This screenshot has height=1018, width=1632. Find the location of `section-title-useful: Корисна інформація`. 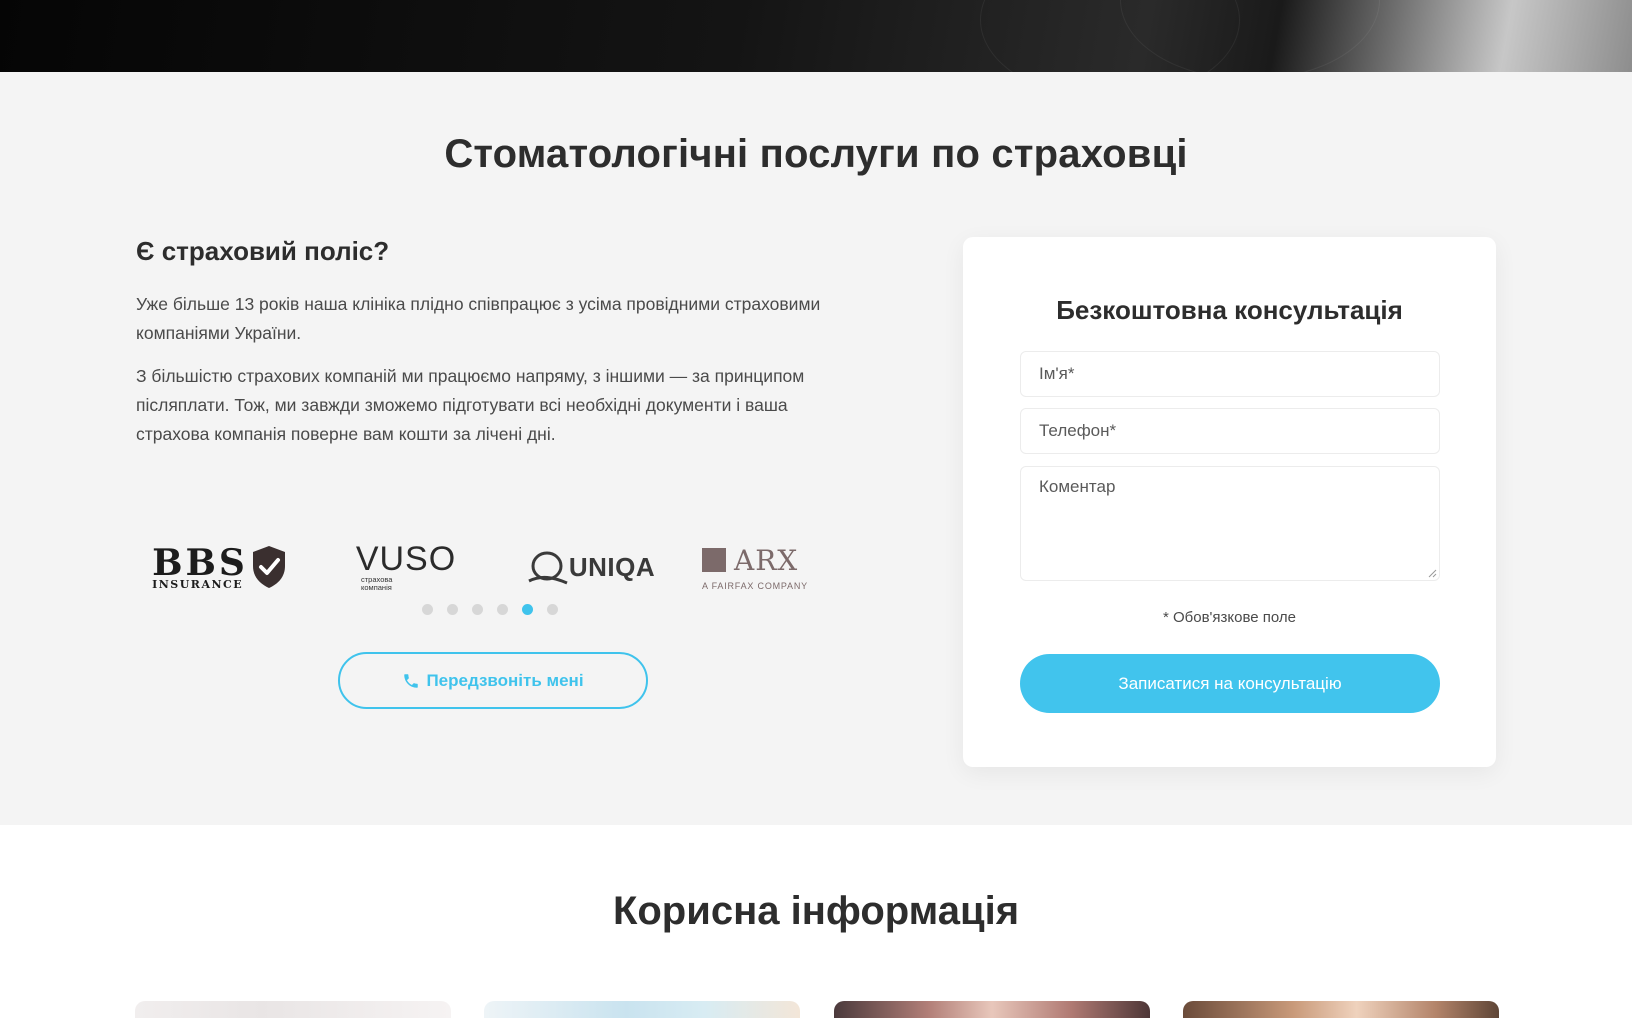

section-title-useful: Корисна інформація is located at coordinates (816, 911).